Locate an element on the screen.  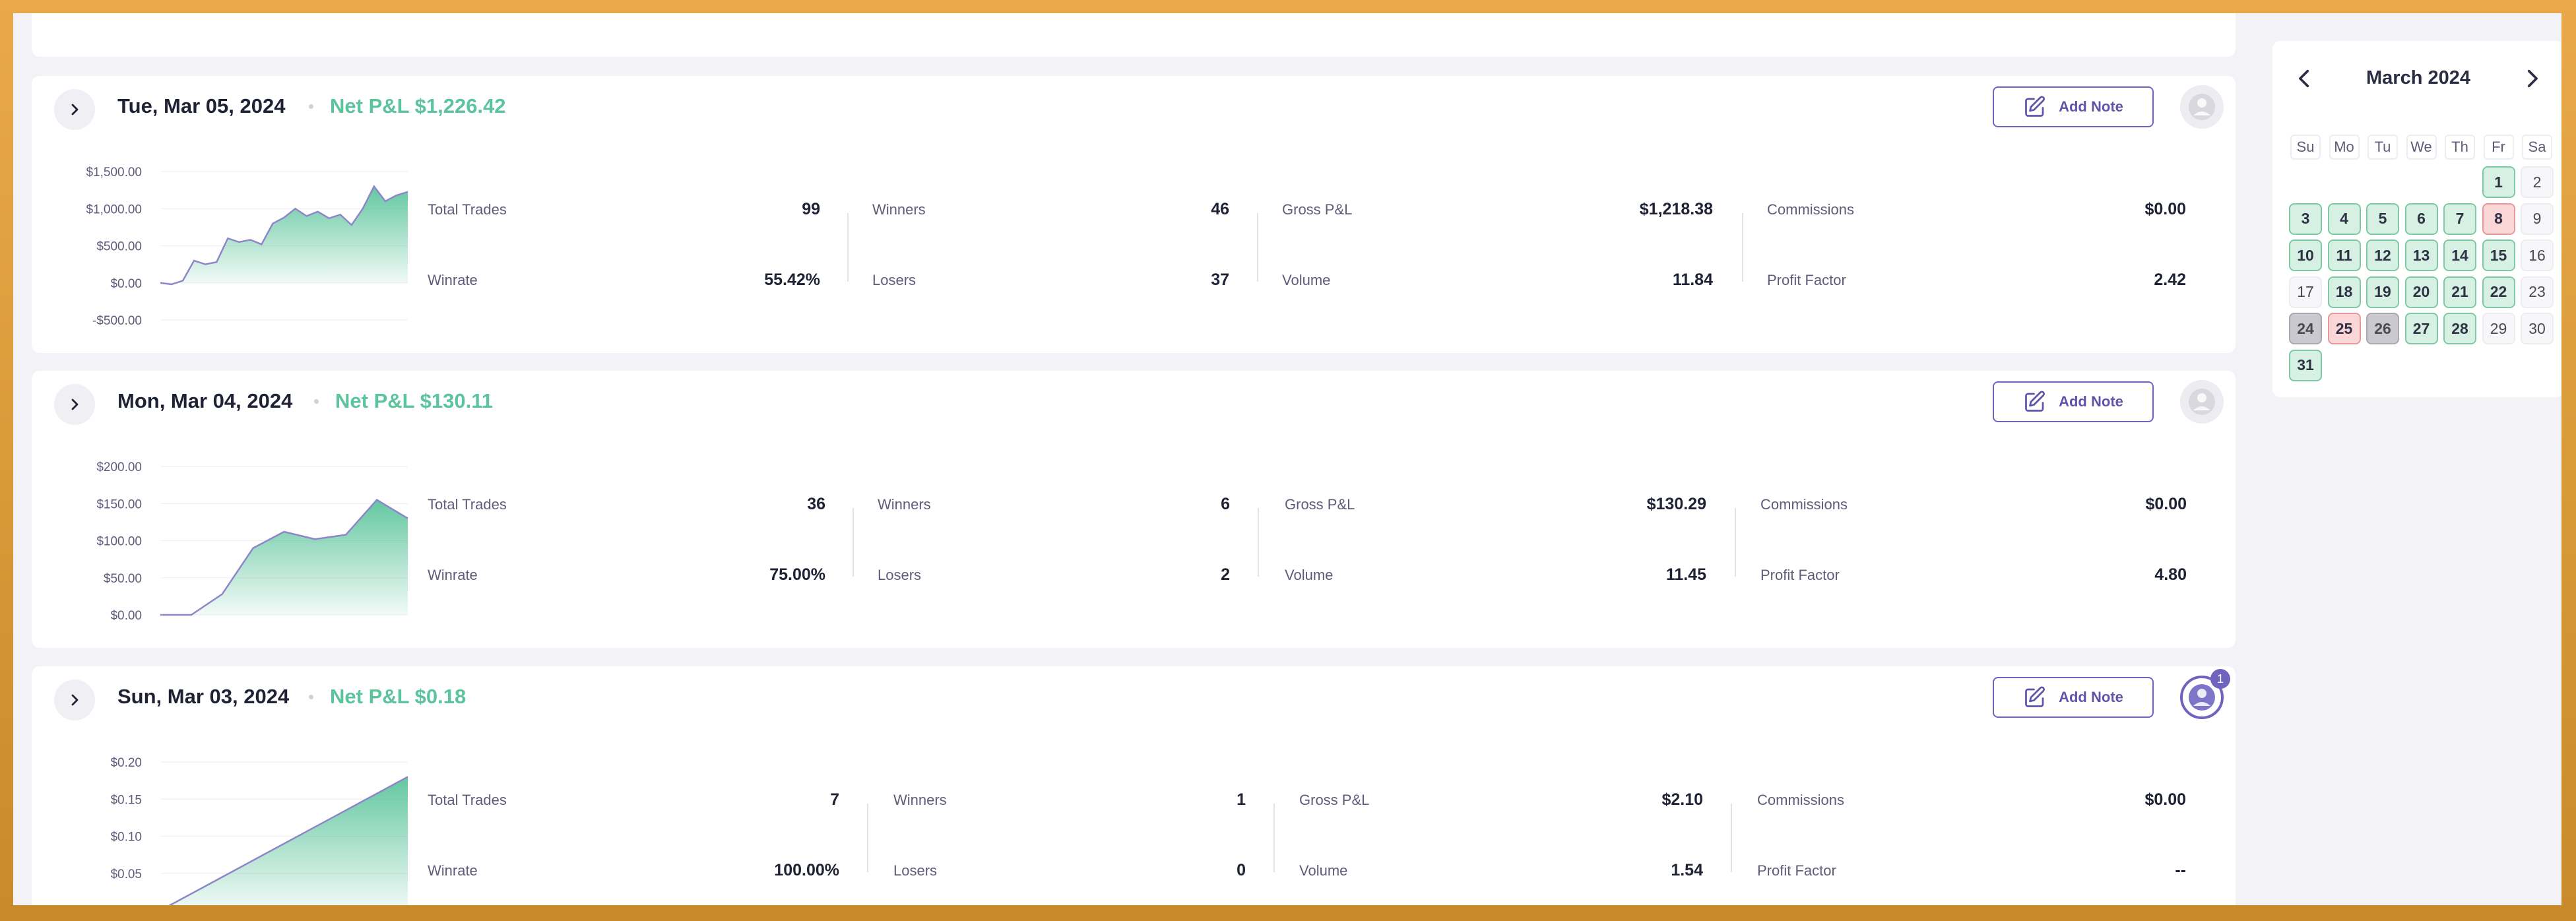
y-tick-label: $500.00 is located at coordinates (119, 247).